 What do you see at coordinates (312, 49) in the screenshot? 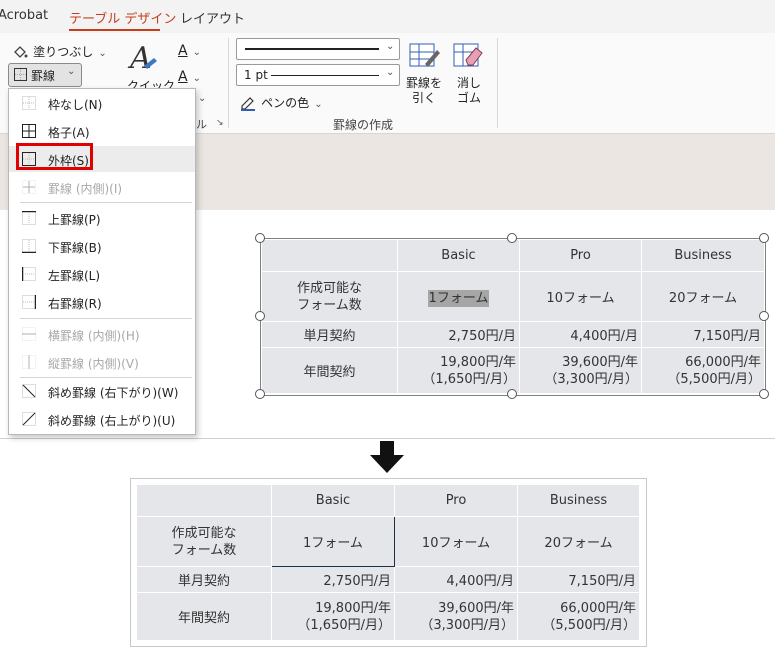
I see `pen-style-line` at bounding box center [312, 49].